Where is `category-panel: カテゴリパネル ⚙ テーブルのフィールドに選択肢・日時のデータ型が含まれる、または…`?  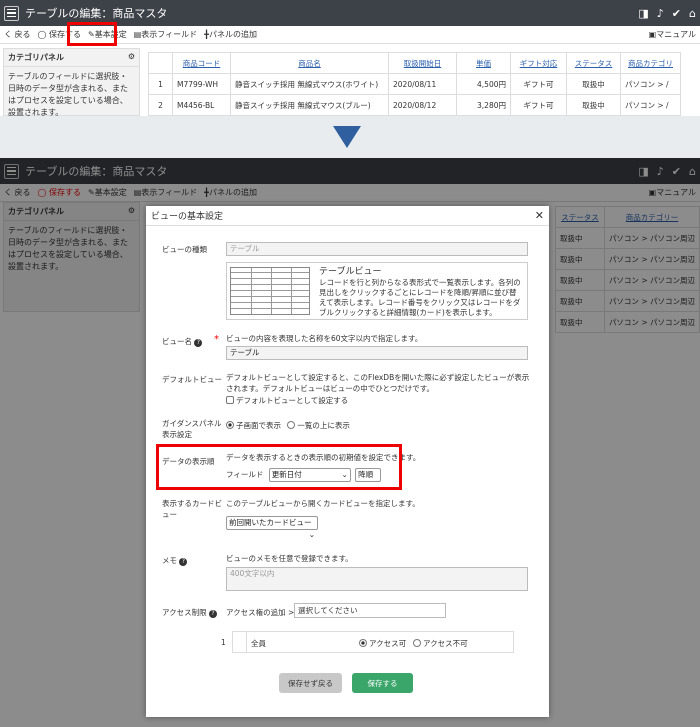 category-panel: カテゴリパネル ⚙ テーブルのフィールドに選択肢・日時のデータ型が含まれる、または… is located at coordinates (71, 82).